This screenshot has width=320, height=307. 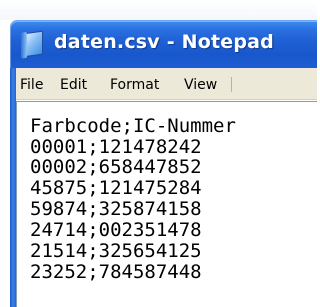 I want to click on menu-file: File, so click(x=31, y=85).